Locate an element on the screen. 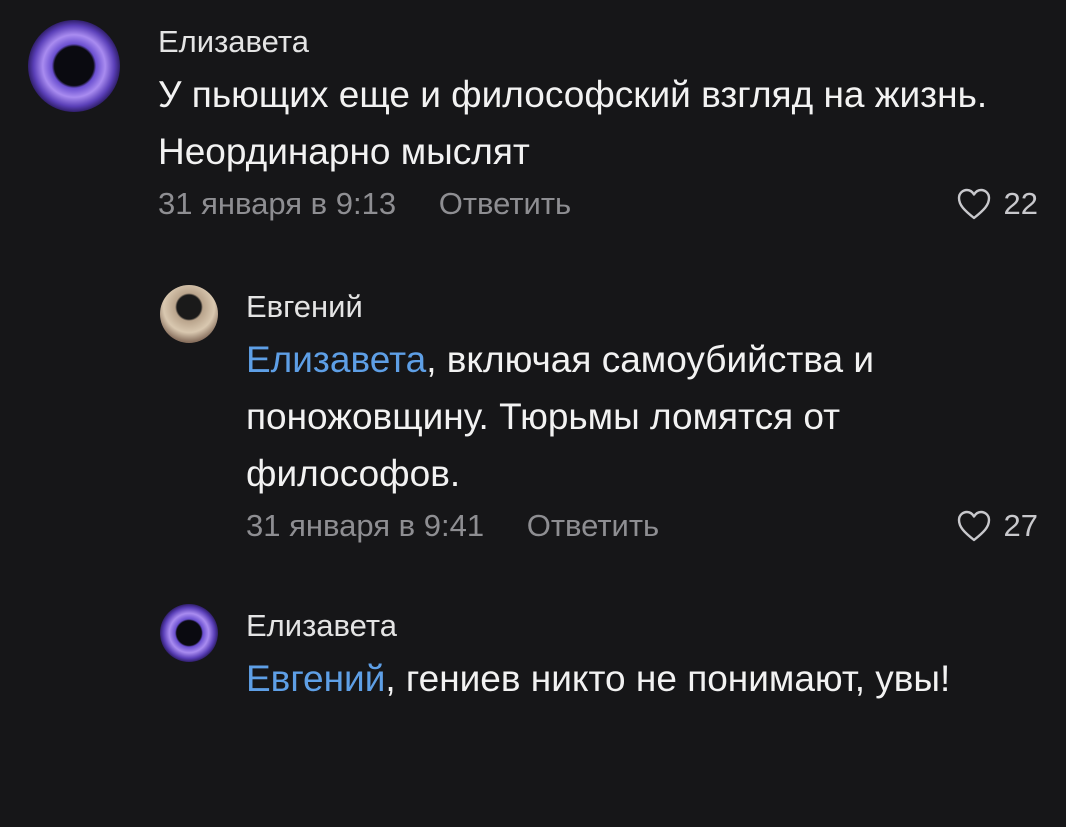 Image resolution: width=1066 pixels, height=827 pixels. mention-link: Елизавета is located at coordinates (336, 359).